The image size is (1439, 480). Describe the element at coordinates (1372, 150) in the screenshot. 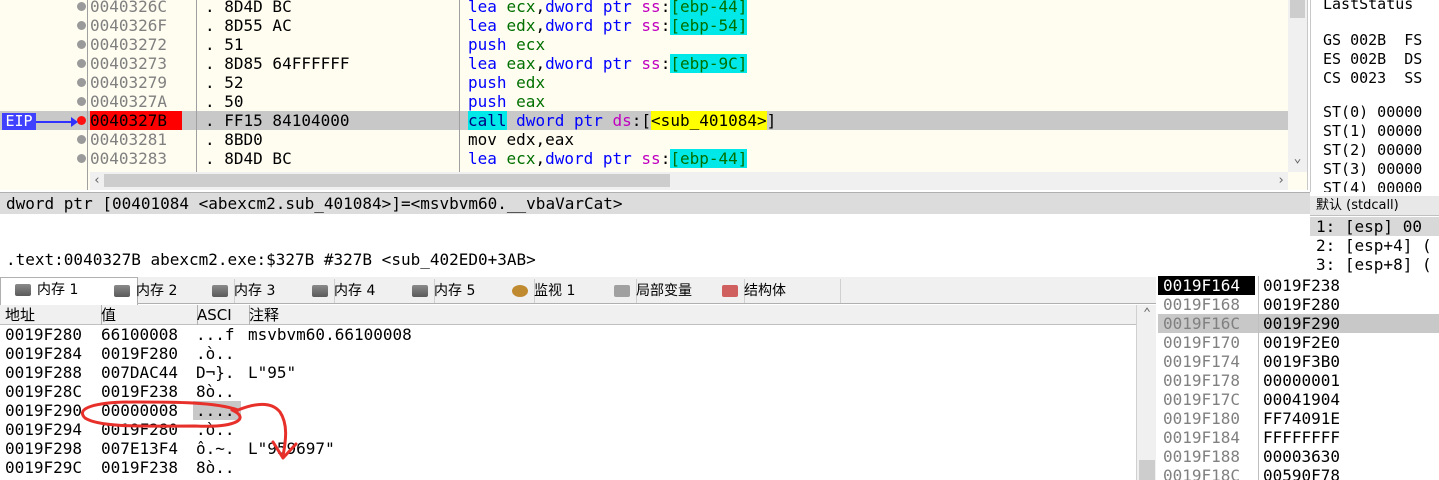

I see `register-fpu: ST(2) 00000` at that location.